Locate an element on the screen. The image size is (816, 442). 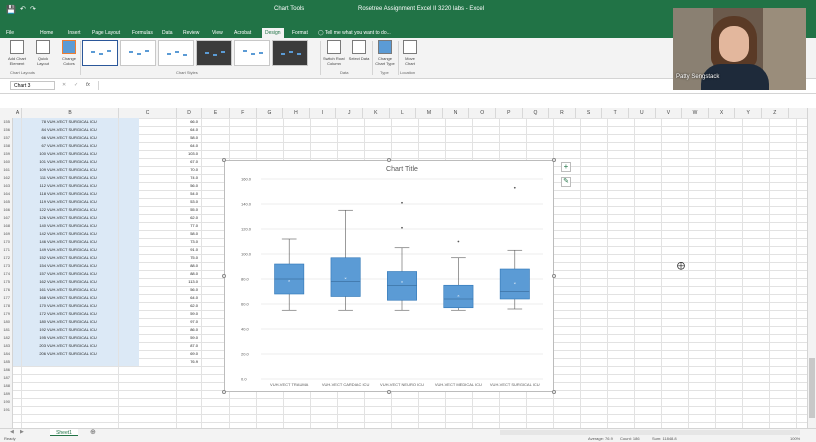
cell: 126 is located at coordinates (36, 218).